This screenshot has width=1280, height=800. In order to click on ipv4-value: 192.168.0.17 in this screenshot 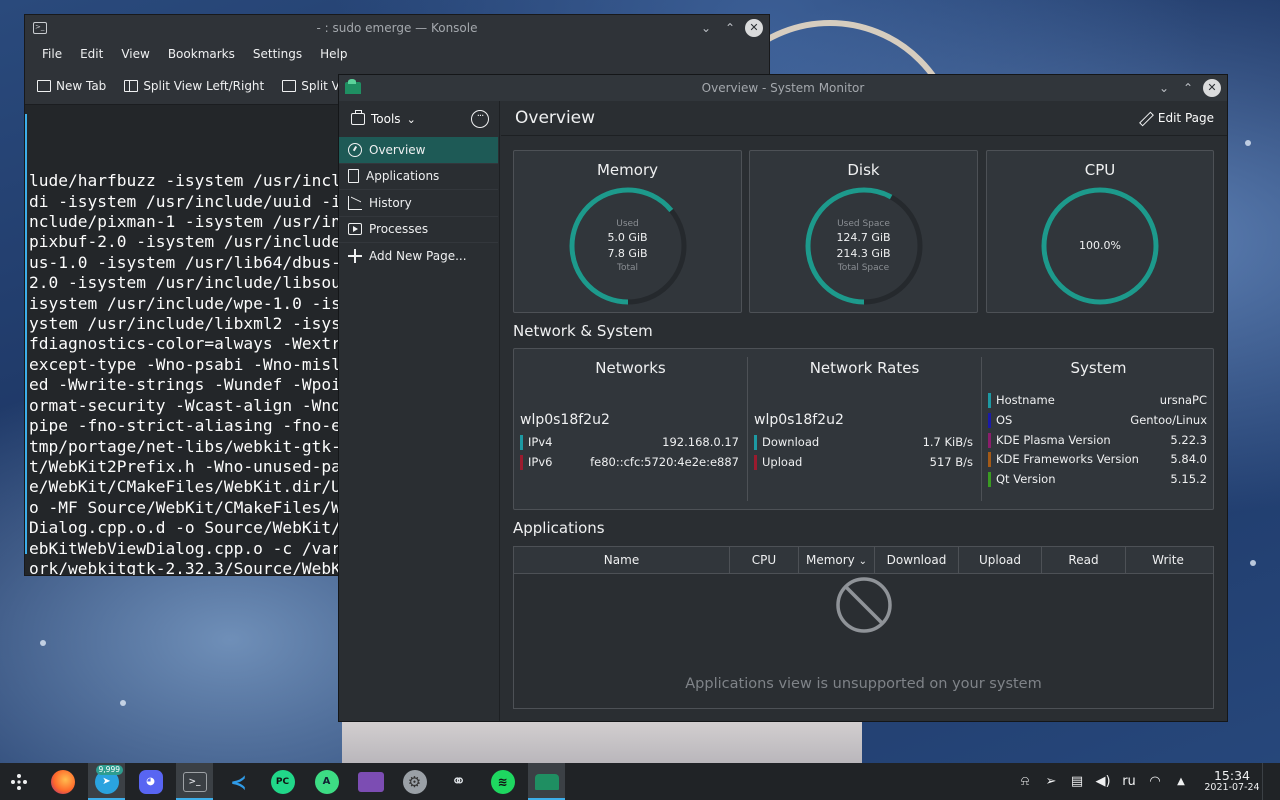, I will do `click(700, 442)`.